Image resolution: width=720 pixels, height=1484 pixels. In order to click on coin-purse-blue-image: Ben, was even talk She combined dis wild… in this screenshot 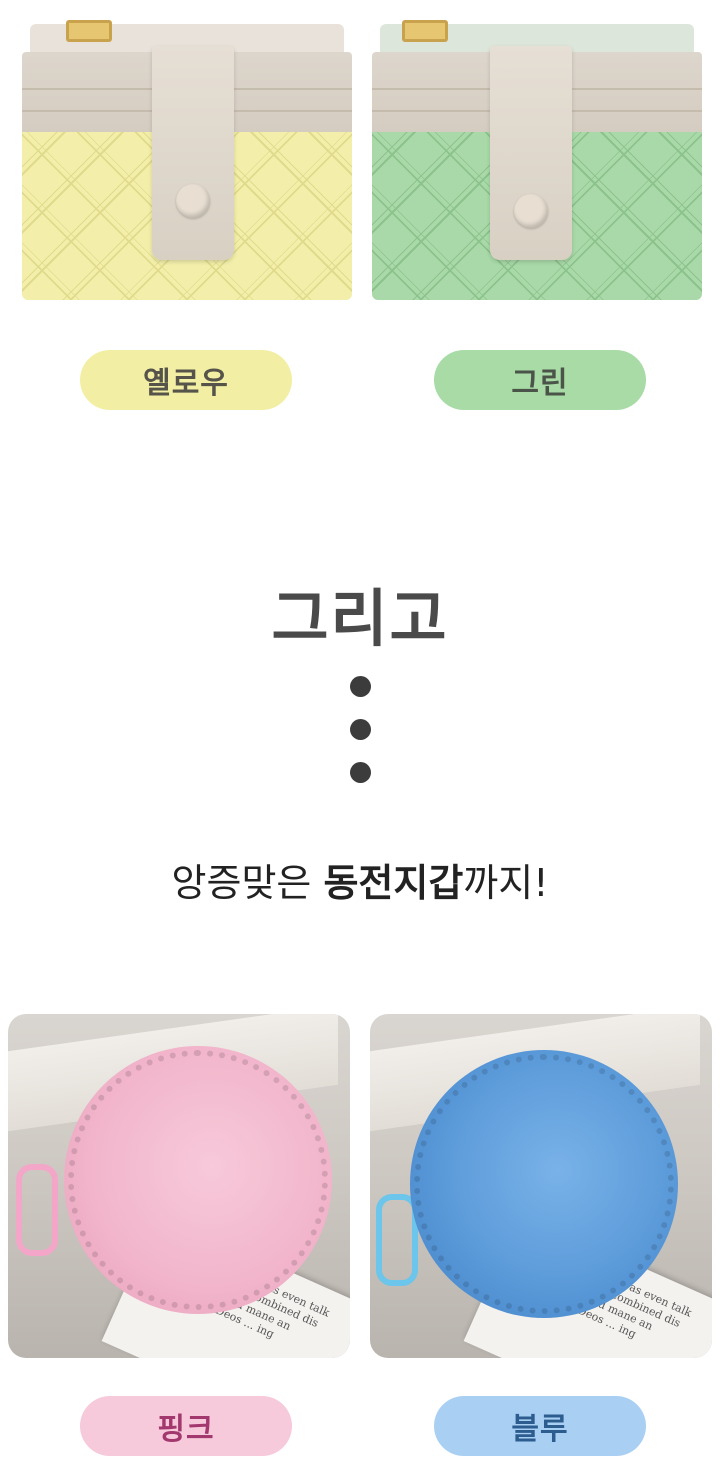, I will do `click(541, 1186)`.